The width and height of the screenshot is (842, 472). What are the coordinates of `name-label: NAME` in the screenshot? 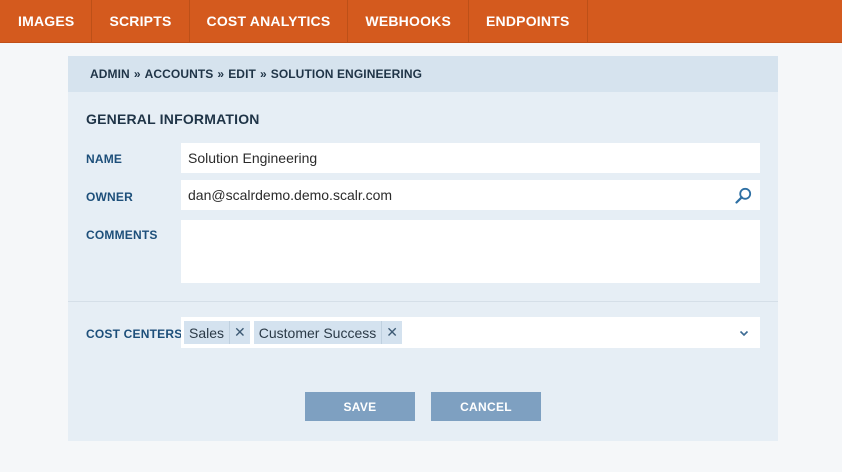 It's located at (104, 159).